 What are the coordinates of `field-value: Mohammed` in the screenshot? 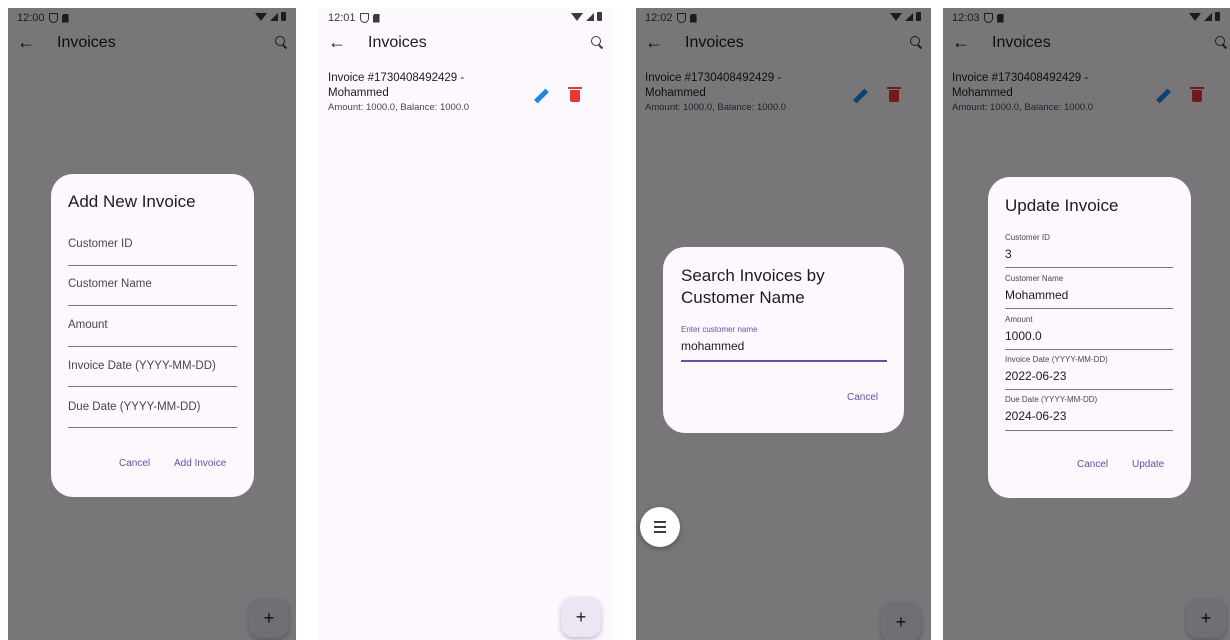 It's located at (1037, 295).